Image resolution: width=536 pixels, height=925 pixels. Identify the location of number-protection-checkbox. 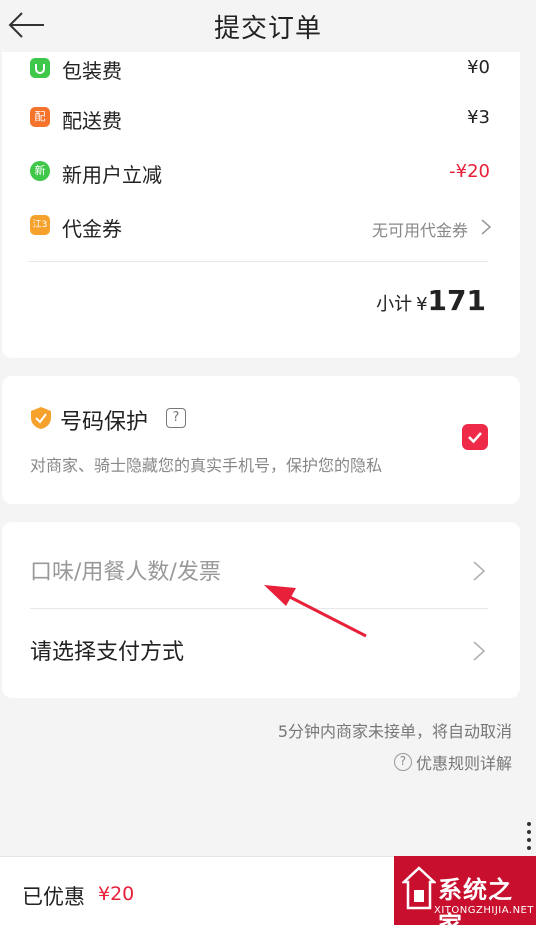
(475, 437).